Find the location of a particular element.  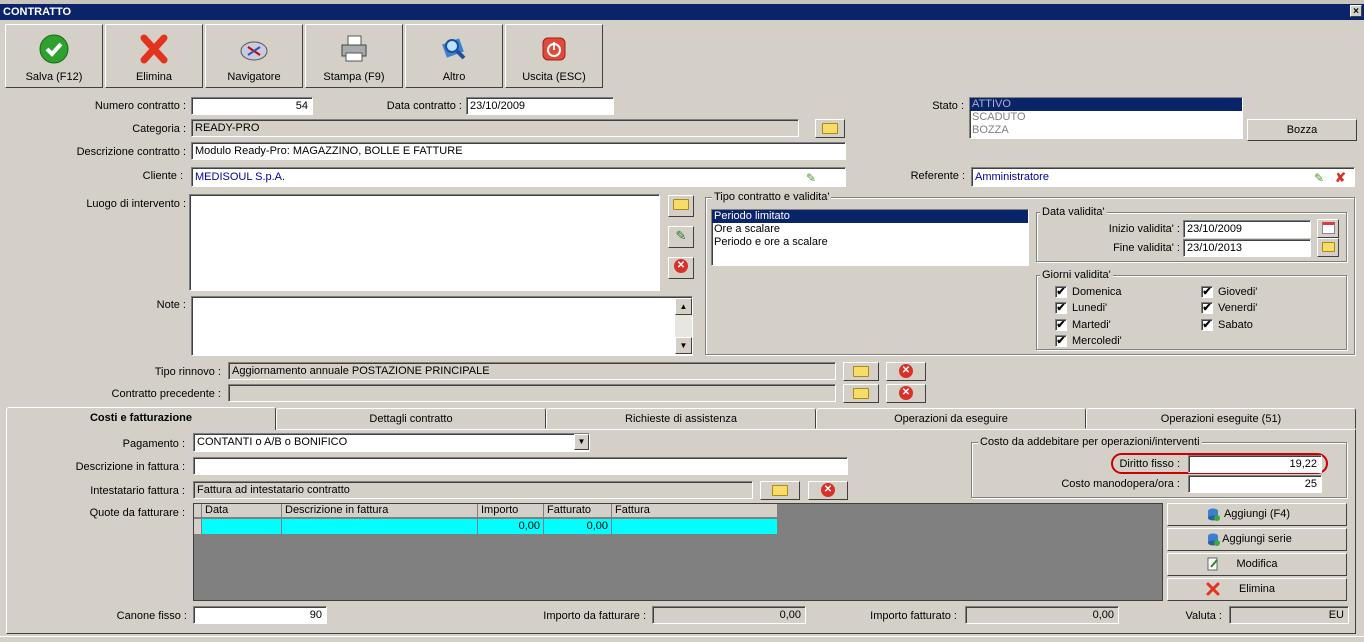

manodopera-field: 25 is located at coordinates (1255, 484).